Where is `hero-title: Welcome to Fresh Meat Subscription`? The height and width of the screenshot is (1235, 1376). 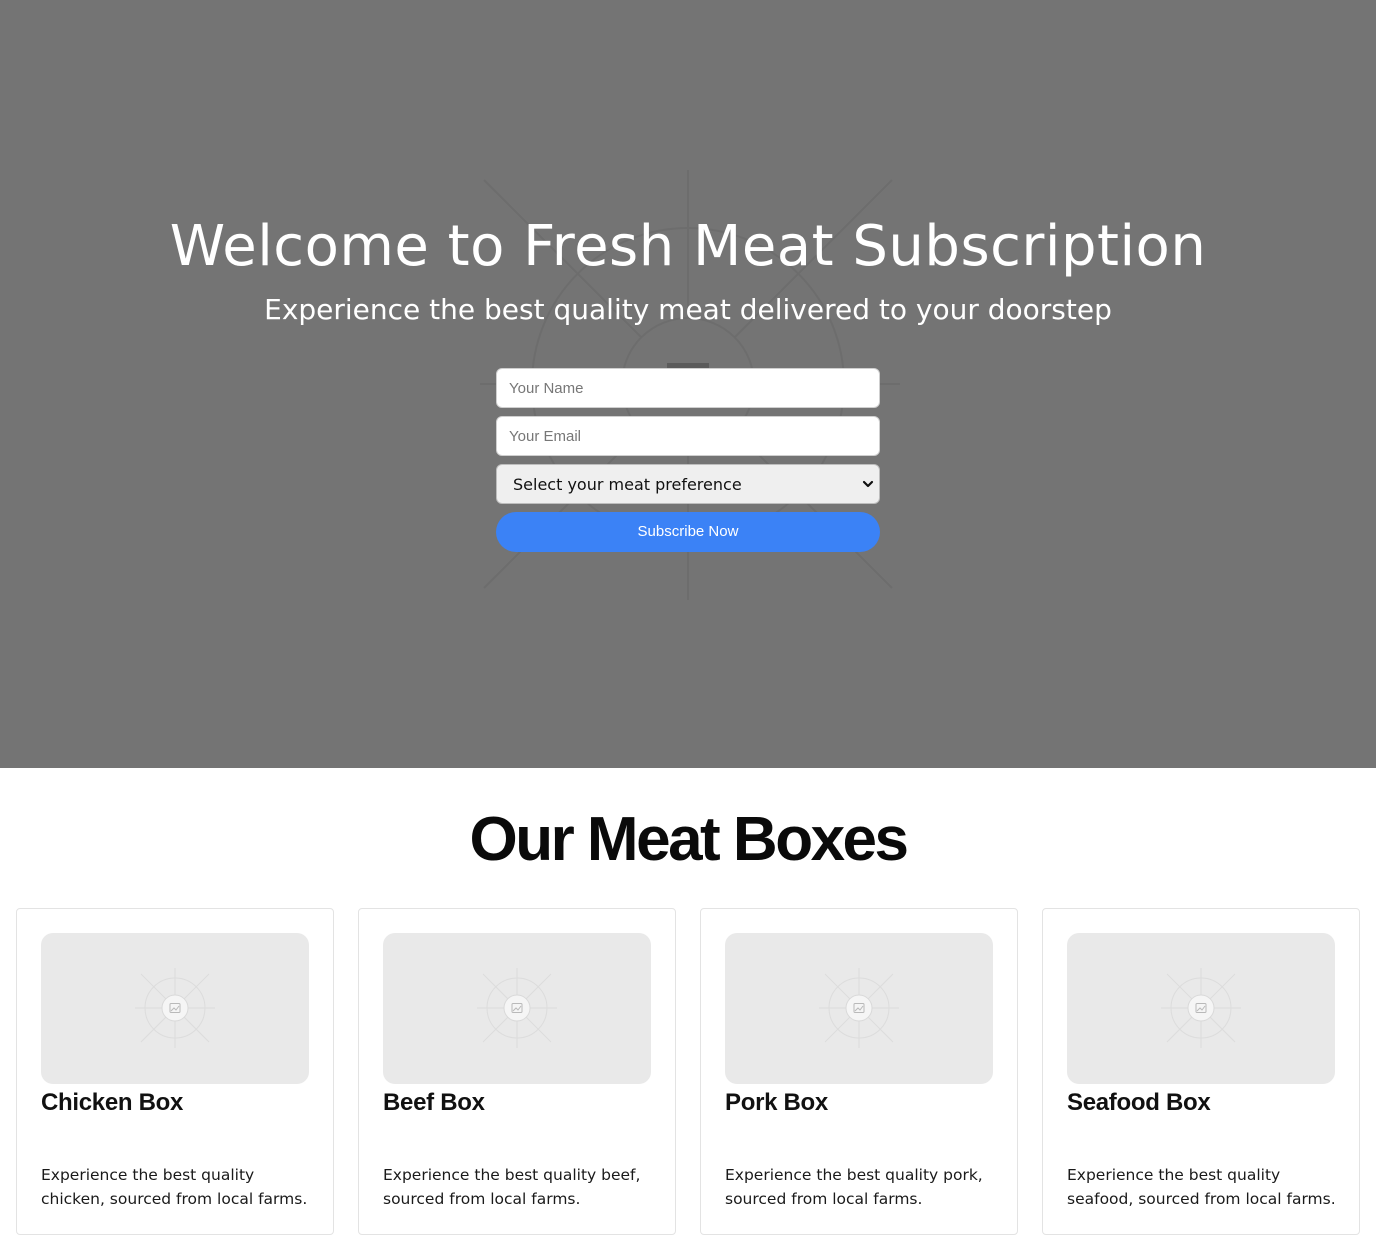 hero-title: Welcome to Fresh Meat Subscription is located at coordinates (688, 246).